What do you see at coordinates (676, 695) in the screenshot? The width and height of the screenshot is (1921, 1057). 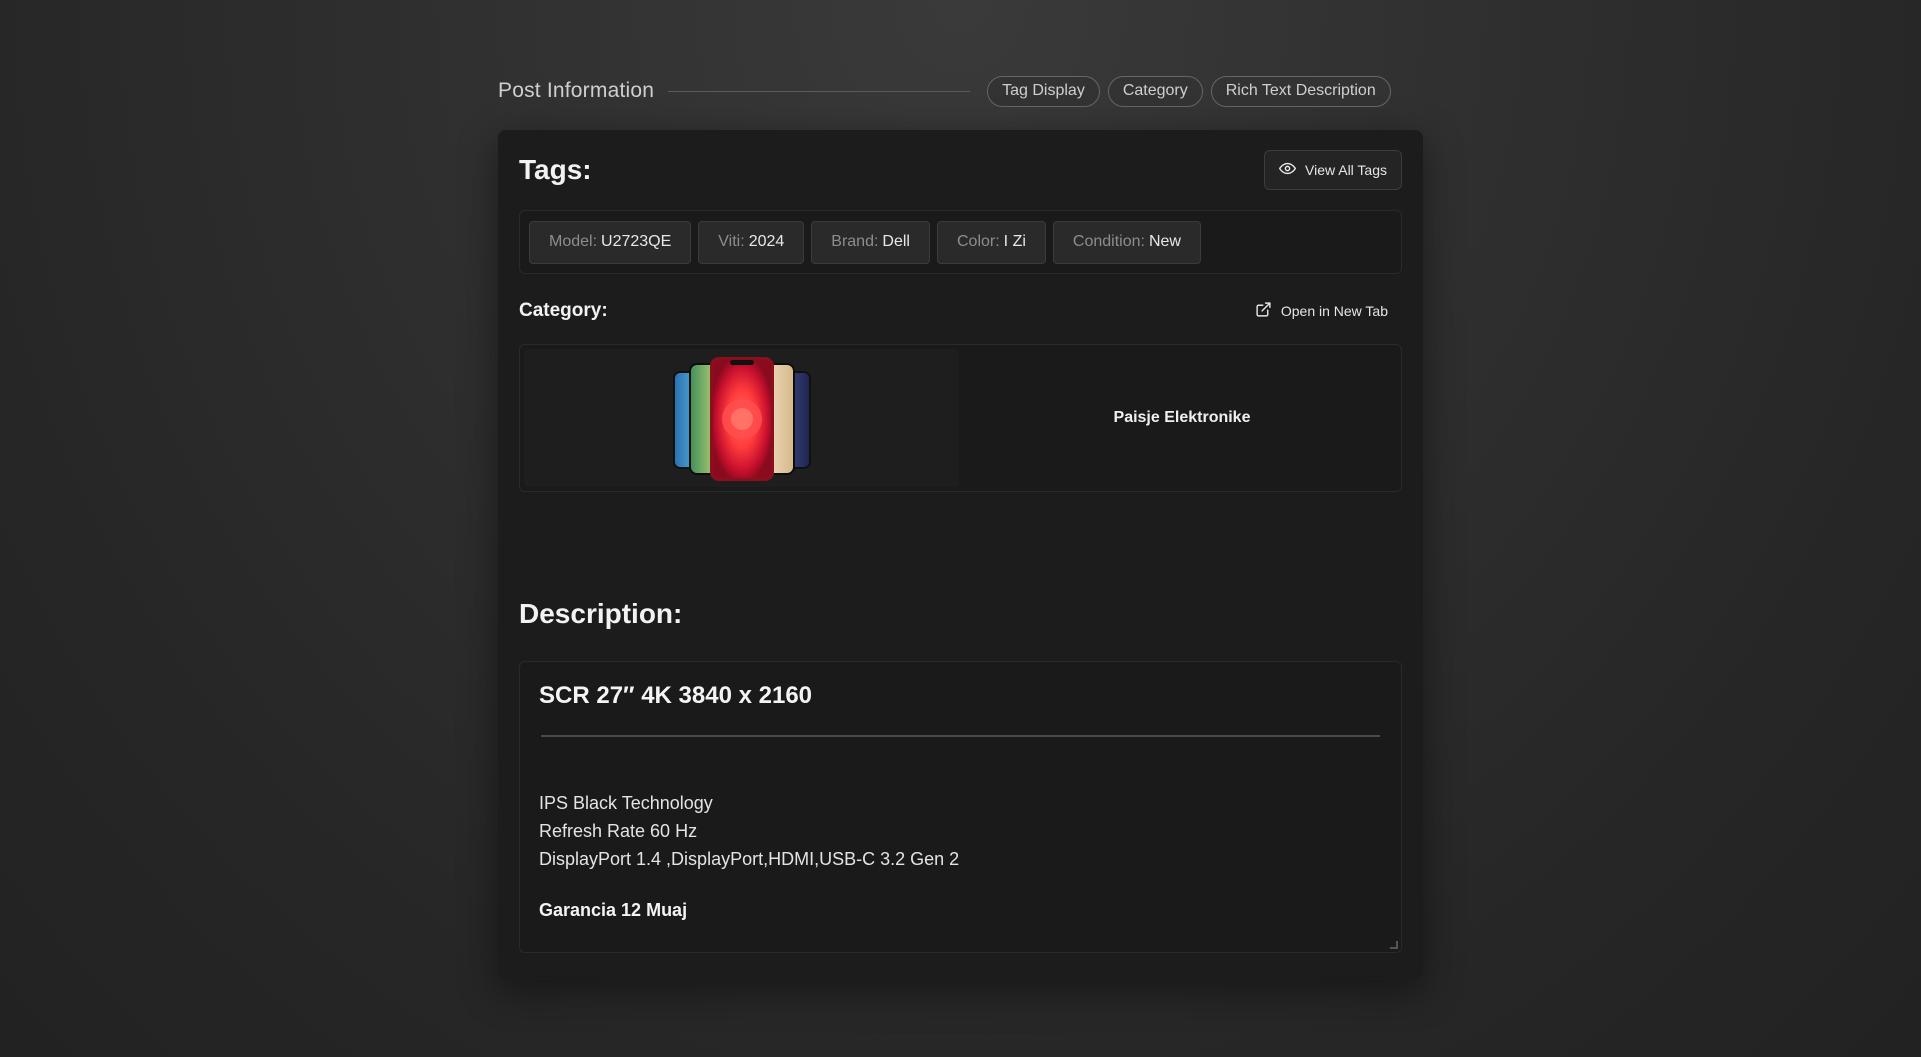 I see `description-title: SCR 27″ 4K 3840 x 2160` at bounding box center [676, 695].